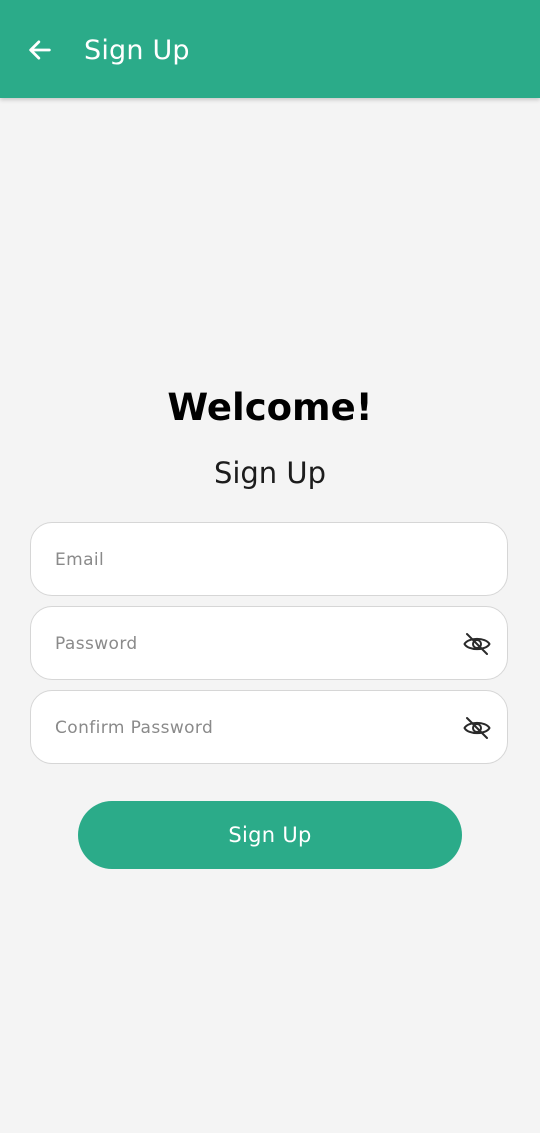  What do you see at coordinates (270, 835) in the screenshot?
I see `sign-up-button: Sign Up` at bounding box center [270, 835].